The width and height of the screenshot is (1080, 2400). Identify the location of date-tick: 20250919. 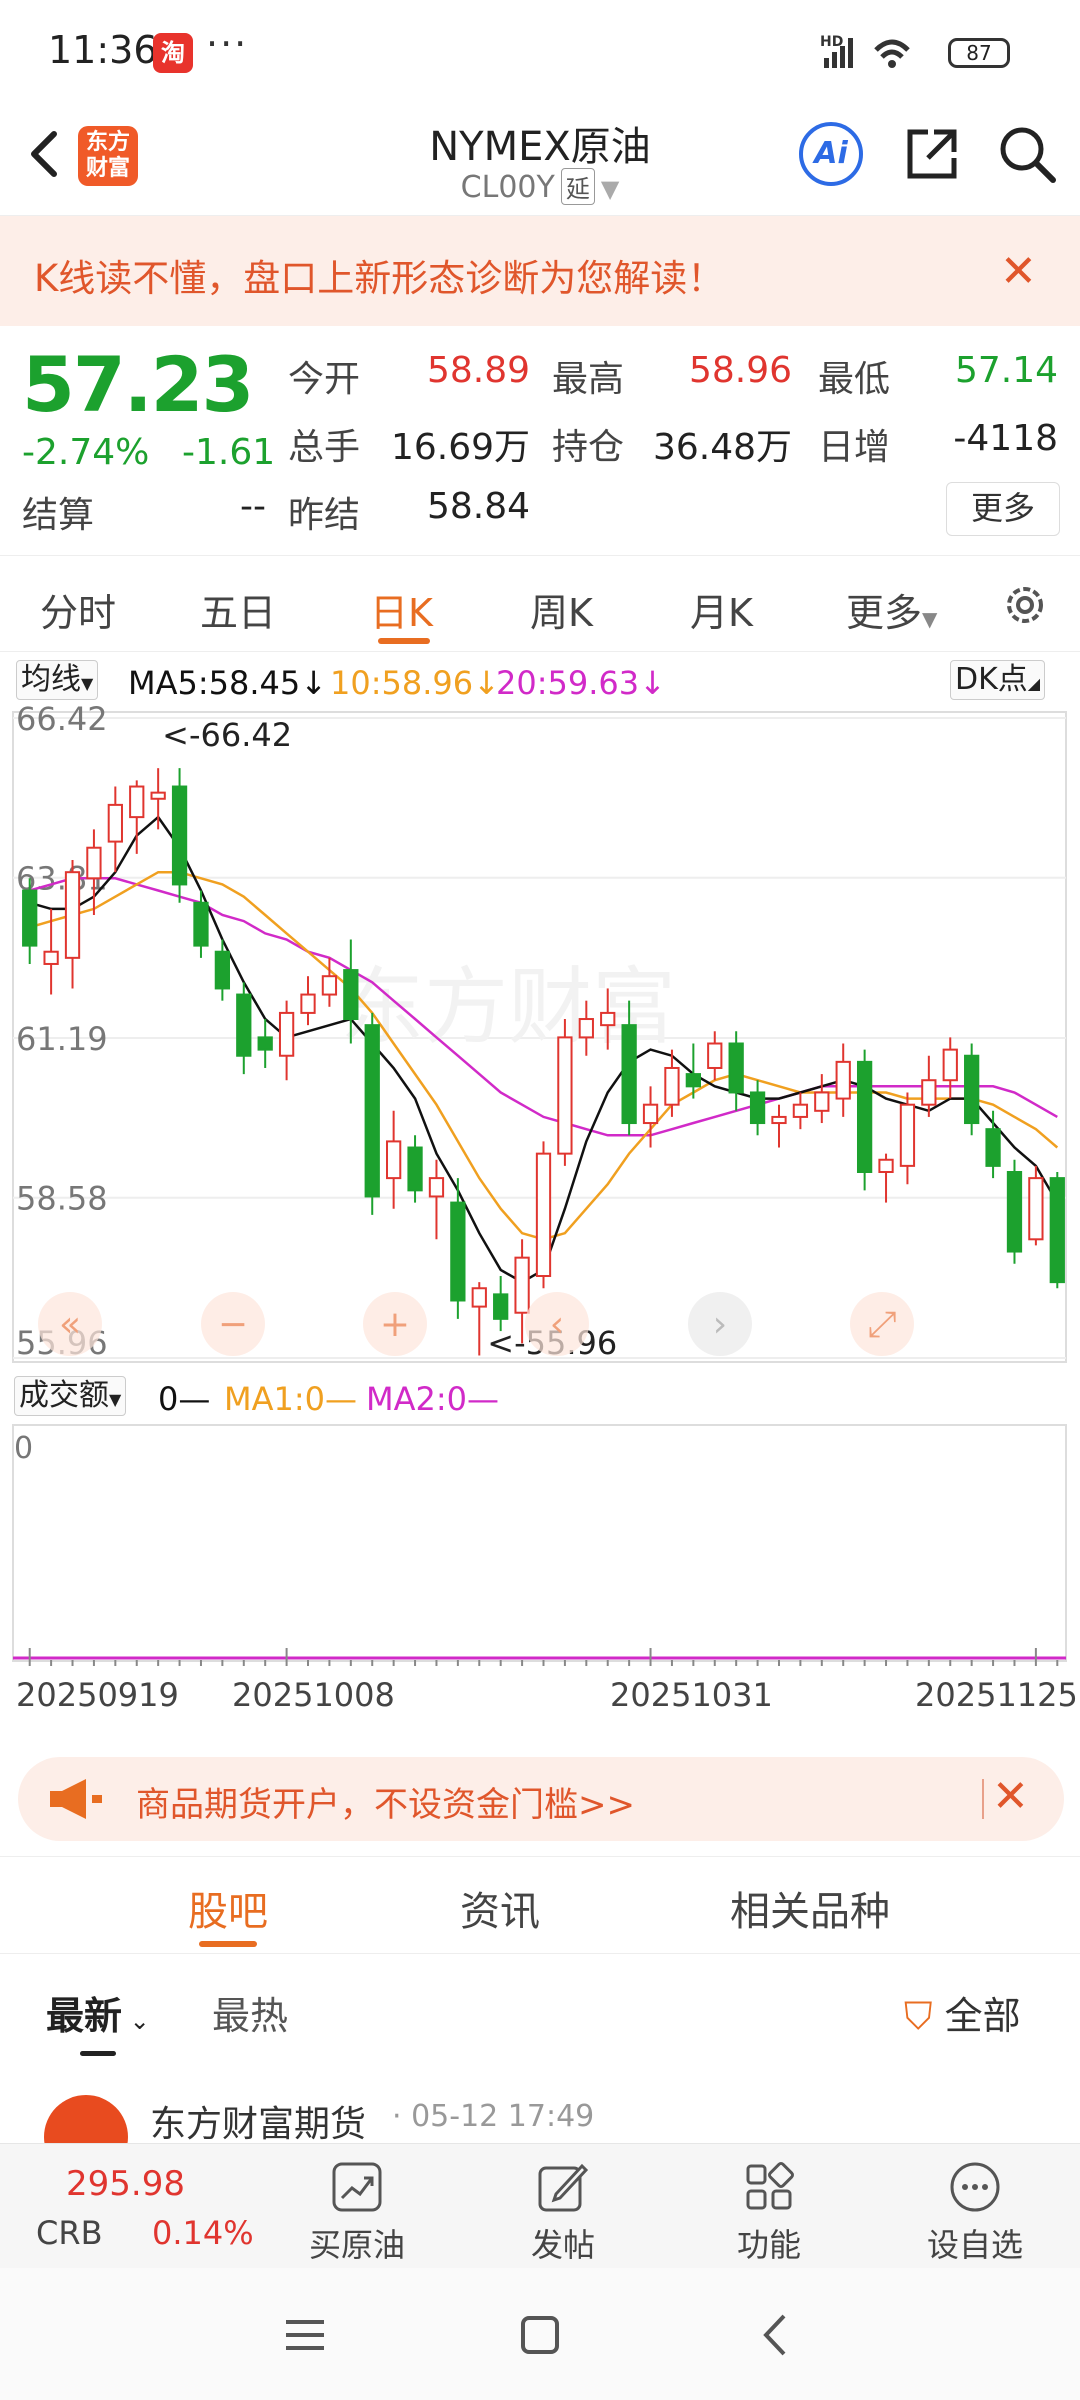
(97, 1695).